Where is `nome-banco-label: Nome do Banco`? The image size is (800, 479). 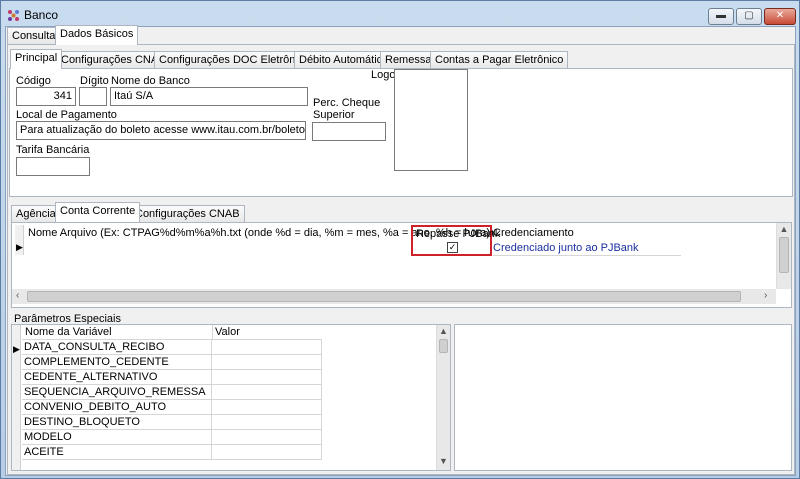
nome-banco-label: Nome do Banco is located at coordinates (150, 81).